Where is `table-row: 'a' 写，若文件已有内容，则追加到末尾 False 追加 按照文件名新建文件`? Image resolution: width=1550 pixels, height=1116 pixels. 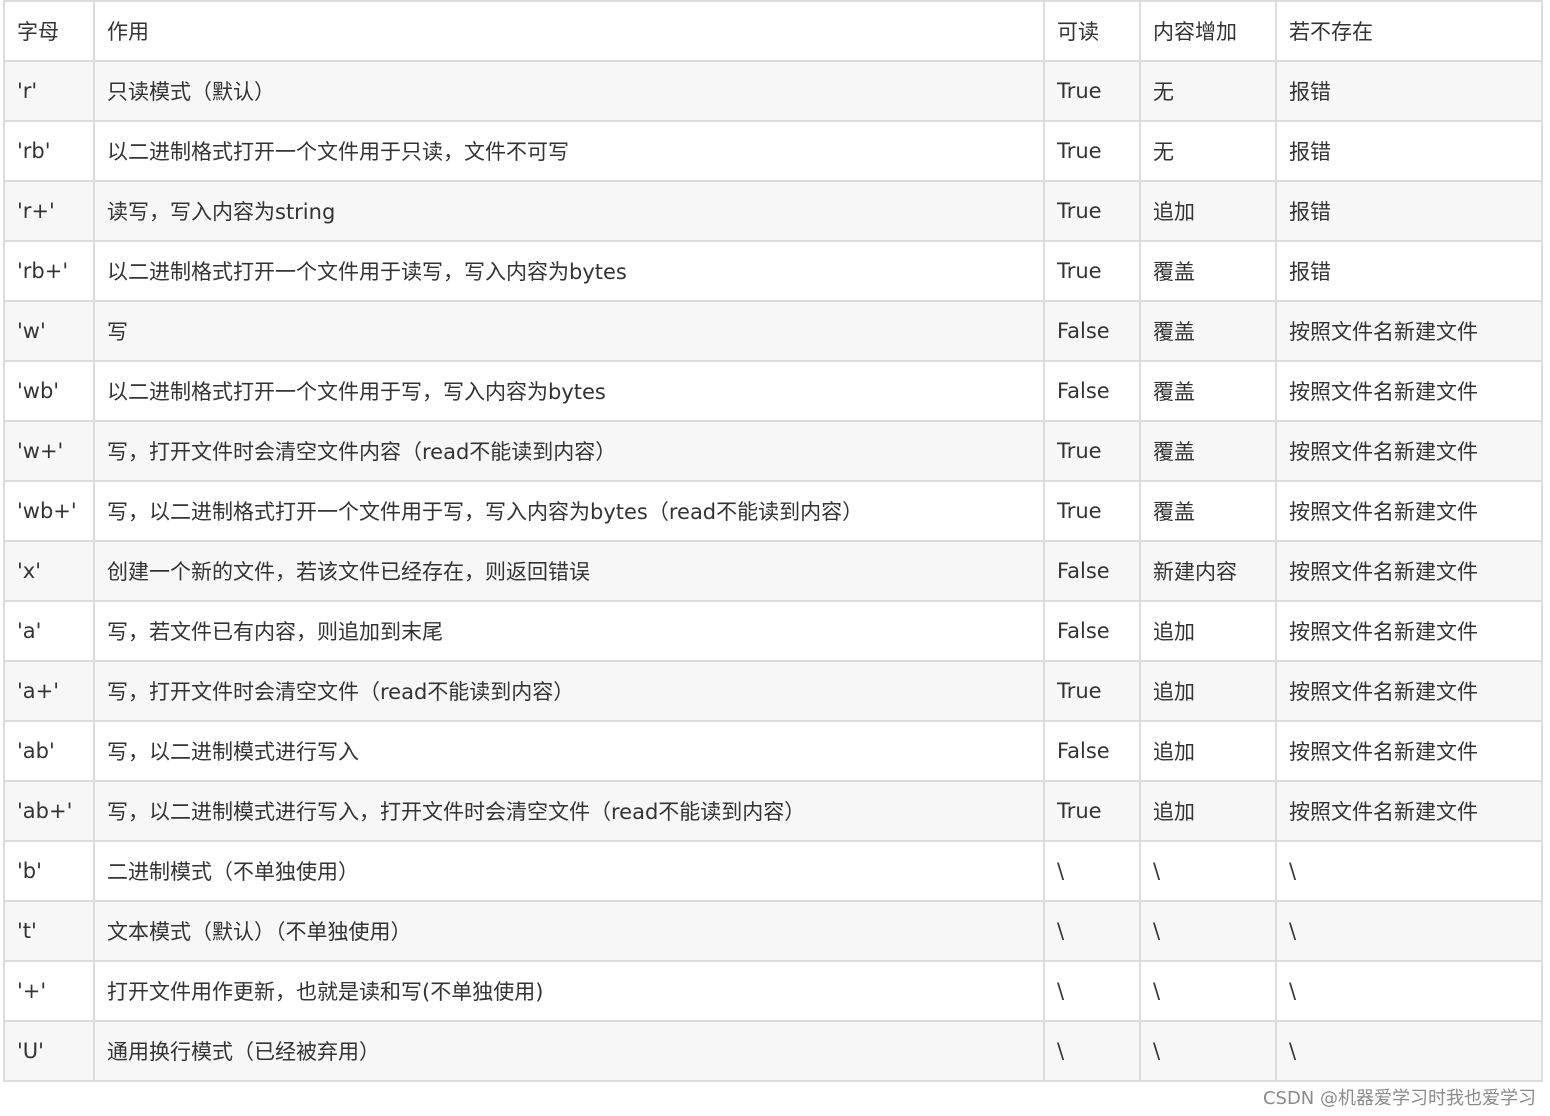 table-row: 'a' 写，若文件已有内容，则追加到末尾 False 追加 按照文件名新建文件 is located at coordinates (773, 631).